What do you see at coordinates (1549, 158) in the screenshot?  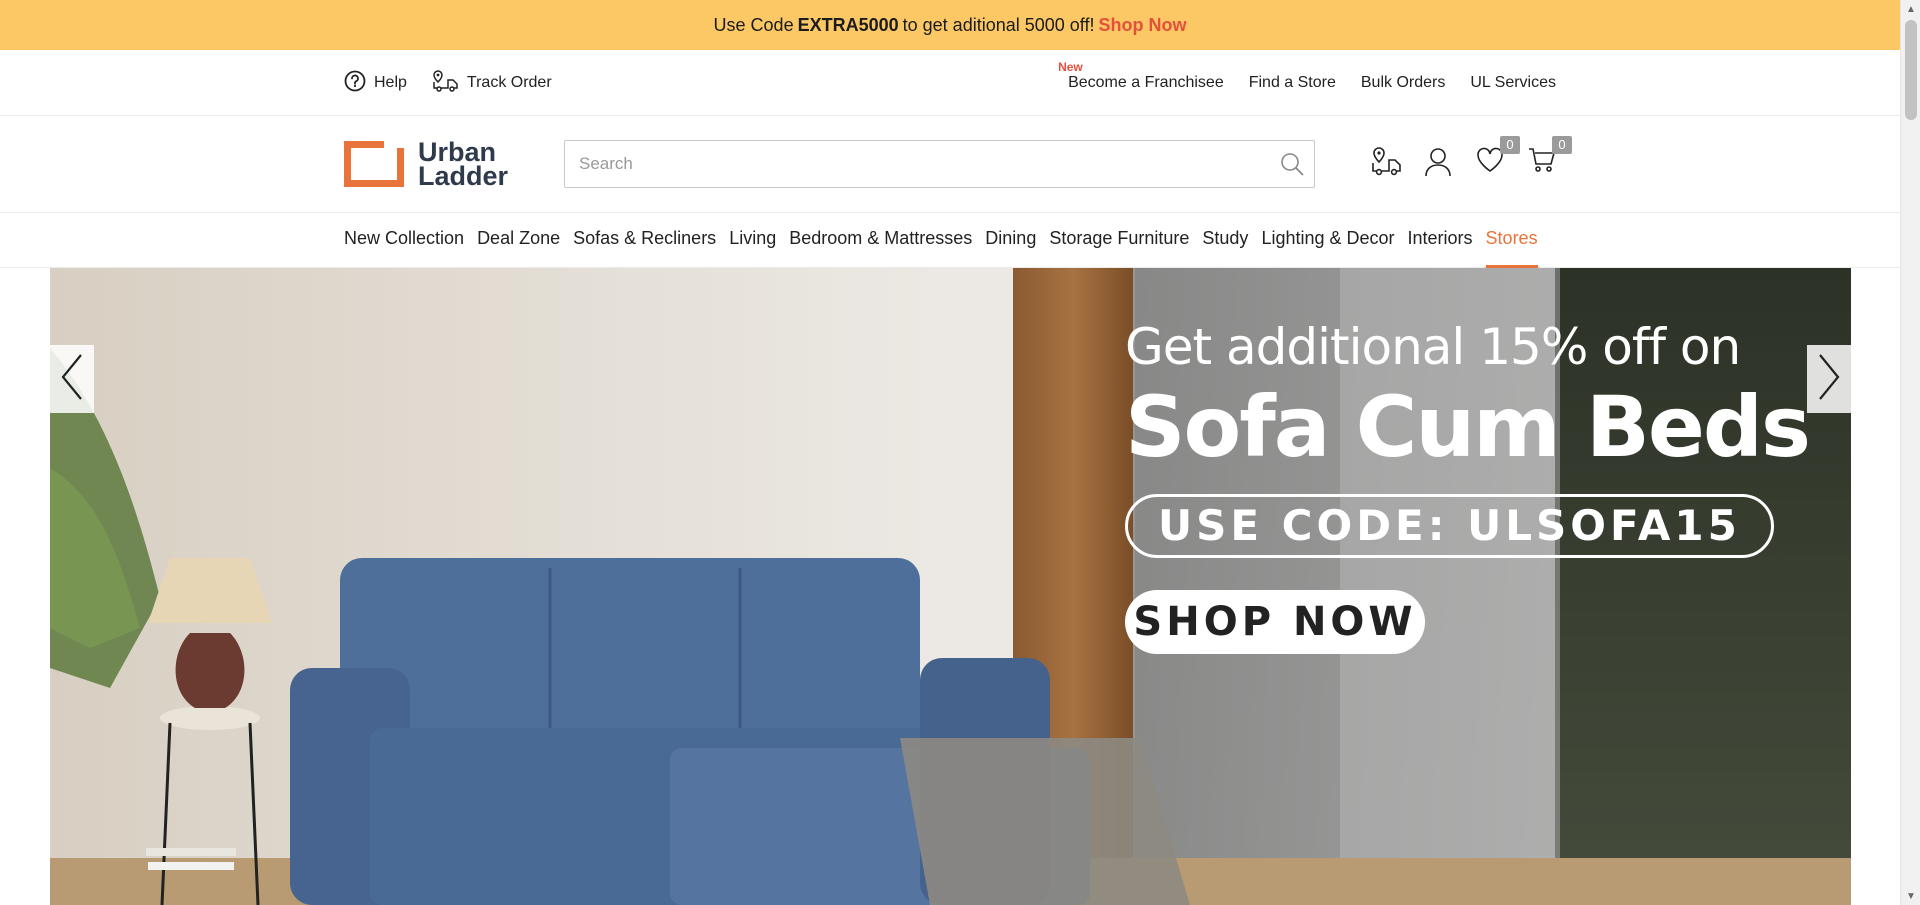 I see `cart-button: 0` at bounding box center [1549, 158].